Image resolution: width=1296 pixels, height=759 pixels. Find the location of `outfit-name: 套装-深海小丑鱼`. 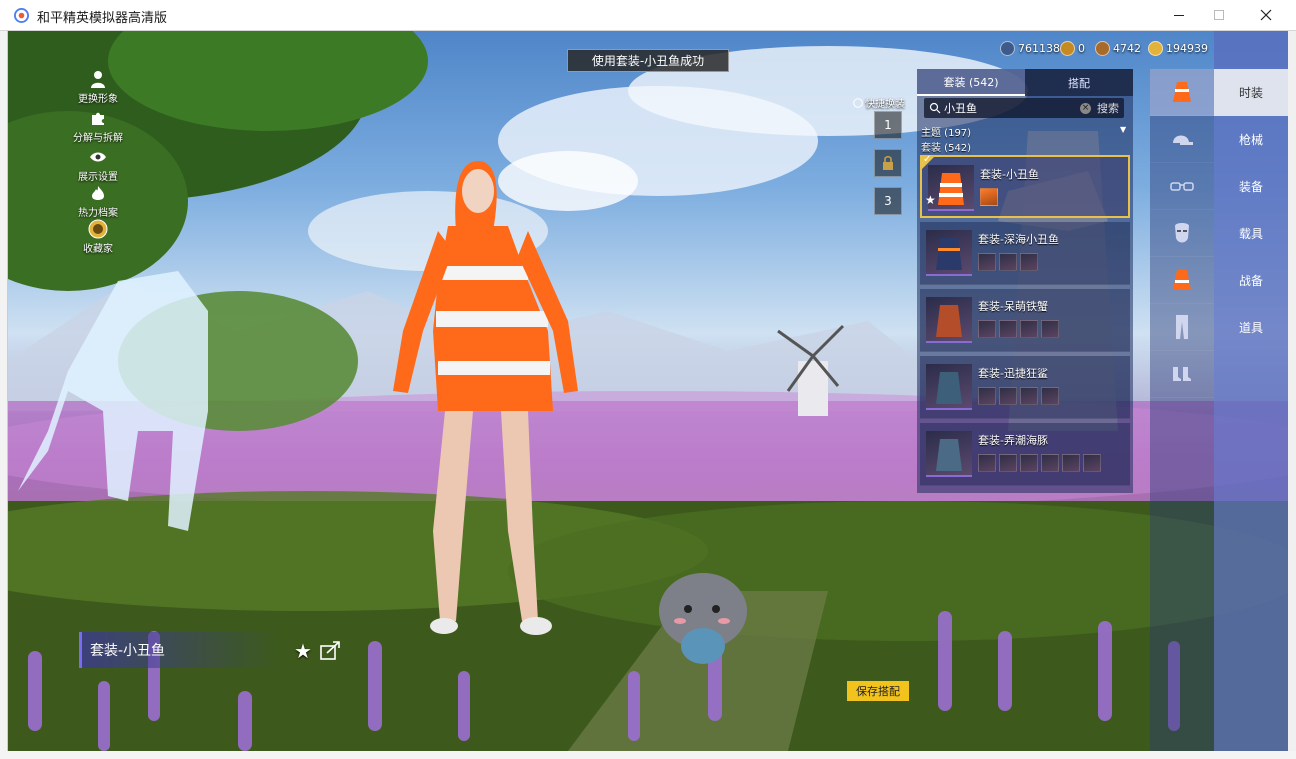

outfit-name: 套装-深海小丑鱼 is located at coordinates (1018, 239).